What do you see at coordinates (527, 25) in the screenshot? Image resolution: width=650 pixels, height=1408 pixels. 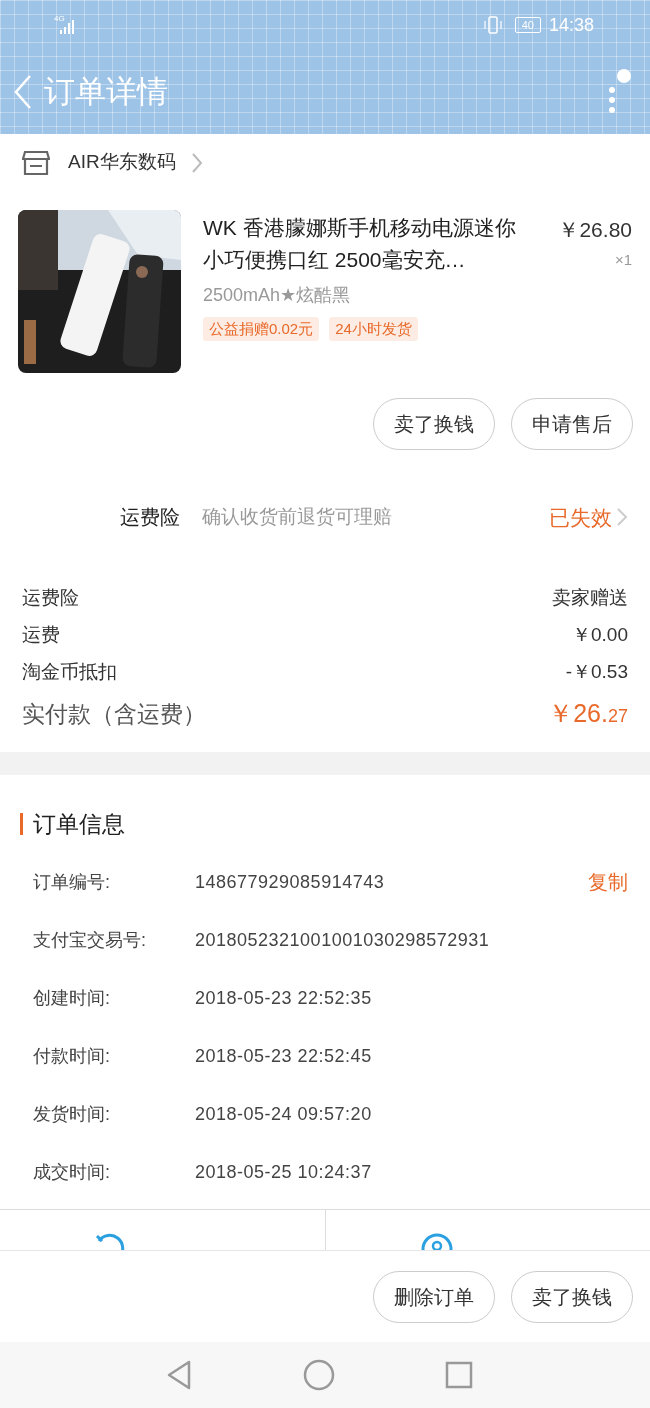 I see `battery-indicator: 40` at bounding box center [527, 25].